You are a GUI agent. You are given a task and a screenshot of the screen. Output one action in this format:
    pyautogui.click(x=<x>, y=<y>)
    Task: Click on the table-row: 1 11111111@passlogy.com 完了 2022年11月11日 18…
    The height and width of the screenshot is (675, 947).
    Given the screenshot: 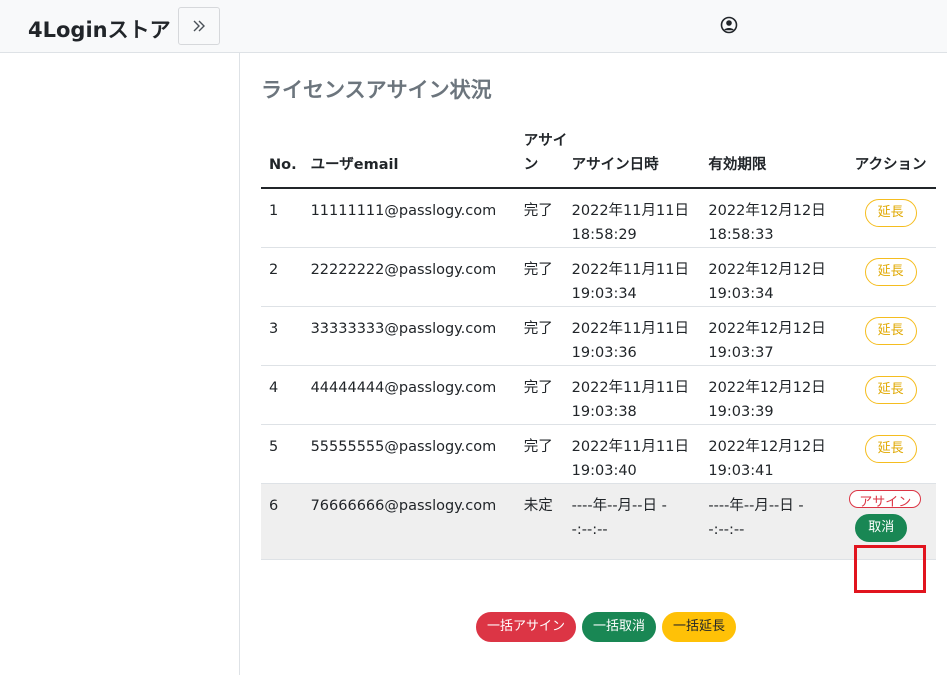 What is the action you would take?
    pyautogui.click(x=598, y=218)
    